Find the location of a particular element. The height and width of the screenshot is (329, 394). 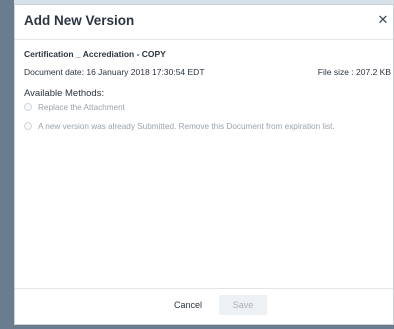

method-option-replace-attachment: Replace the Attachment is located at coordinates (74, 107).